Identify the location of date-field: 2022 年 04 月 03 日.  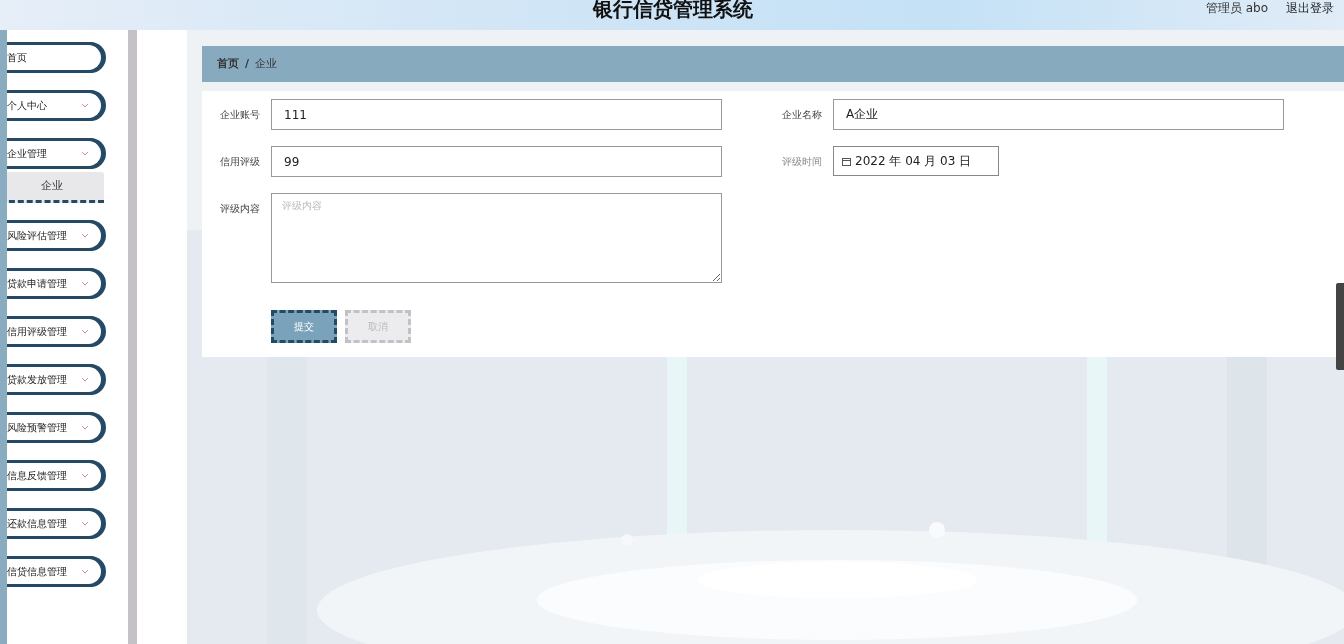
(916, 161).